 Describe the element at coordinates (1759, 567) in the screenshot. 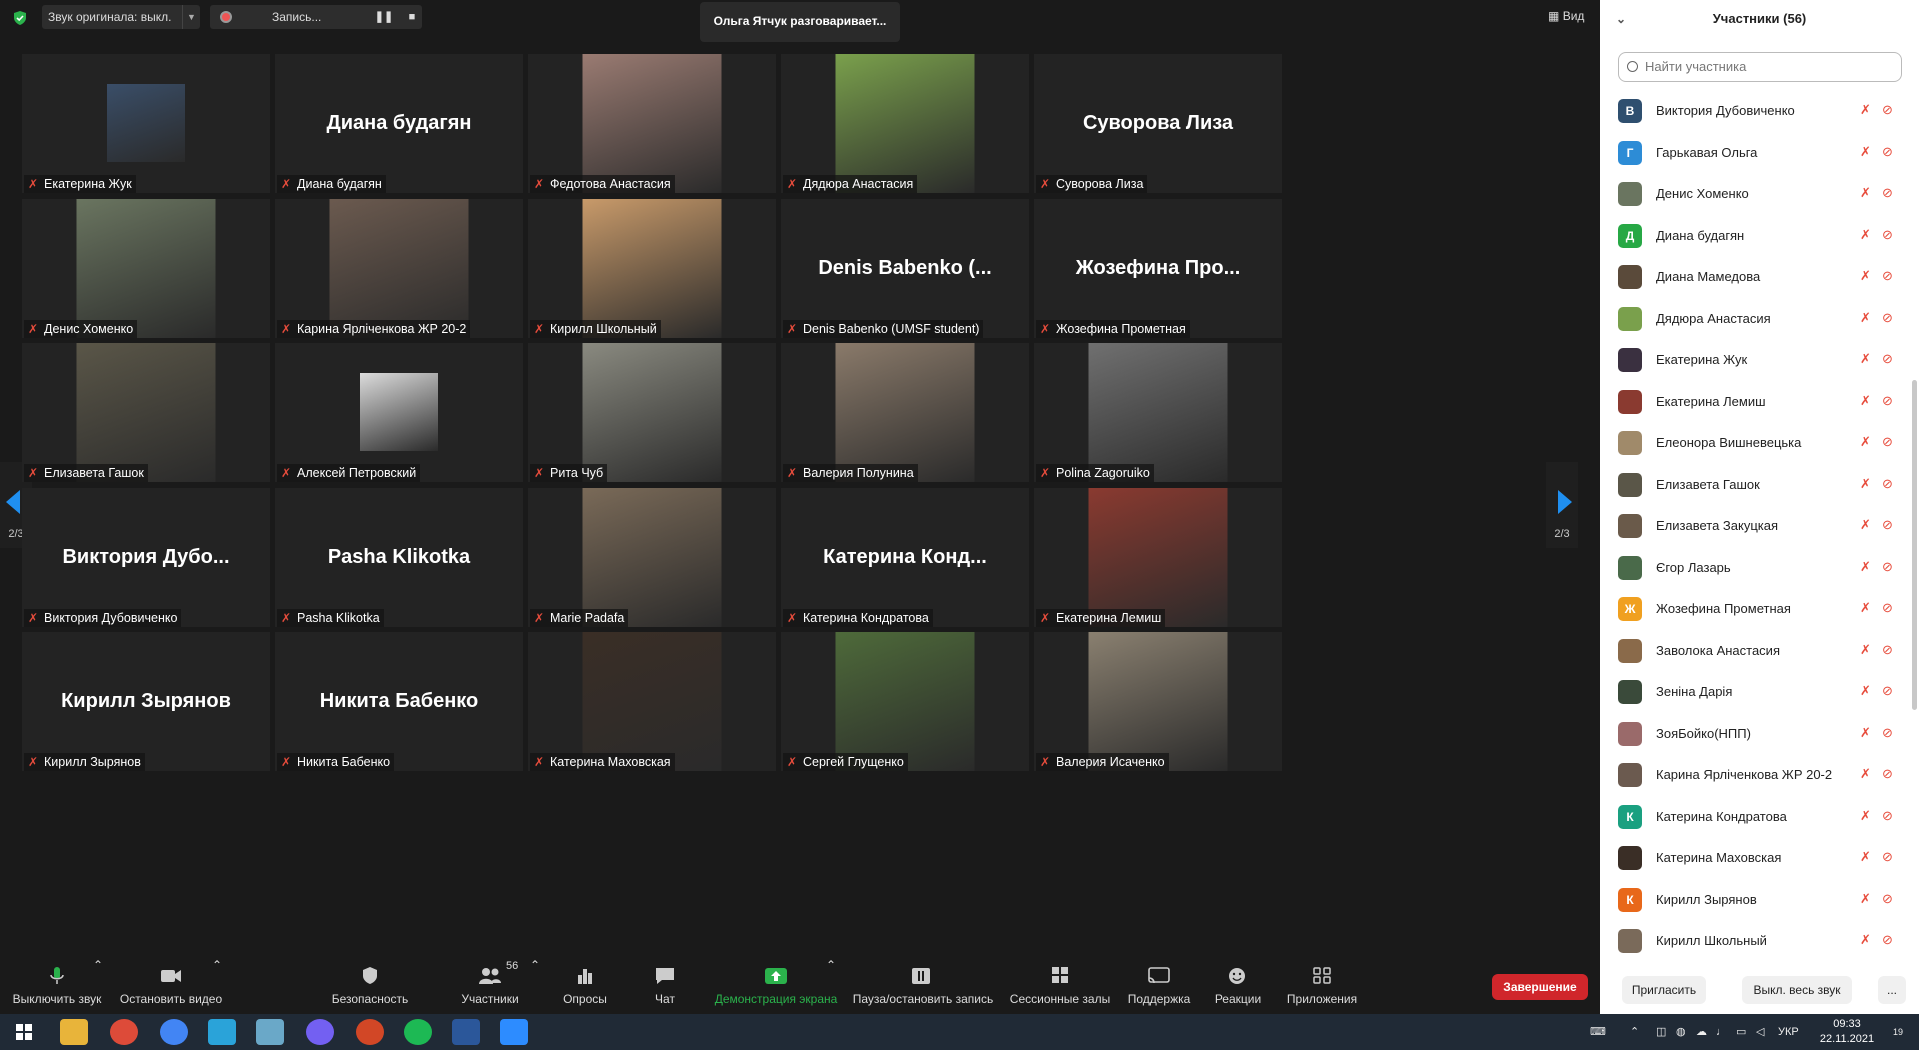

I see `participant-list-item: Єгор Лазарь ✗ ⊘` at that location.